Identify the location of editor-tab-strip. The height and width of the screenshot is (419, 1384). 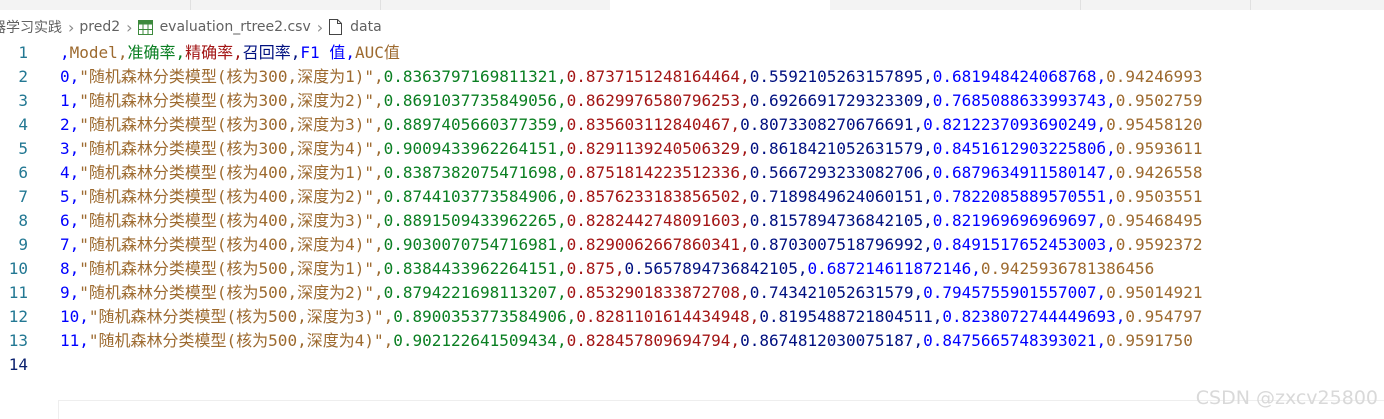
(692, 5).